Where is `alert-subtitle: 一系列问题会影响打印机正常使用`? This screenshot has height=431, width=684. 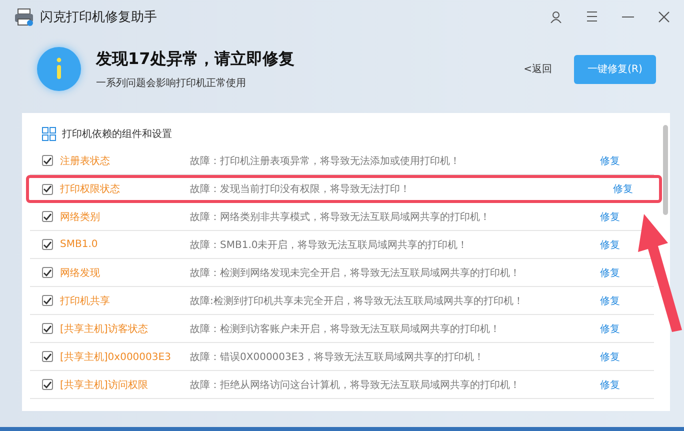
alert-subtitle: 一系列问题会影响打印机正常使用 is located at coordinates (171, 83).